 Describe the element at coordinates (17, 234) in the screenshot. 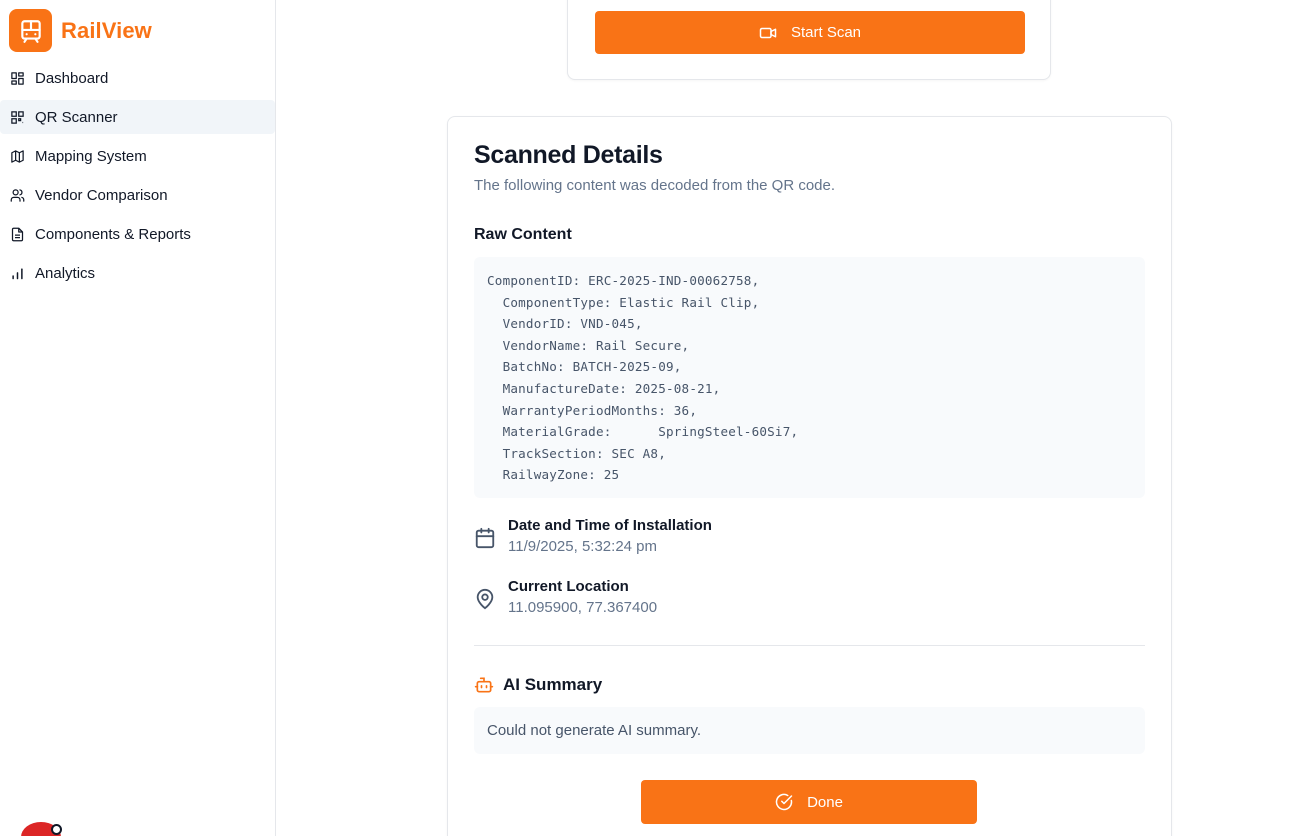

I see `file-text-icon` at that location.